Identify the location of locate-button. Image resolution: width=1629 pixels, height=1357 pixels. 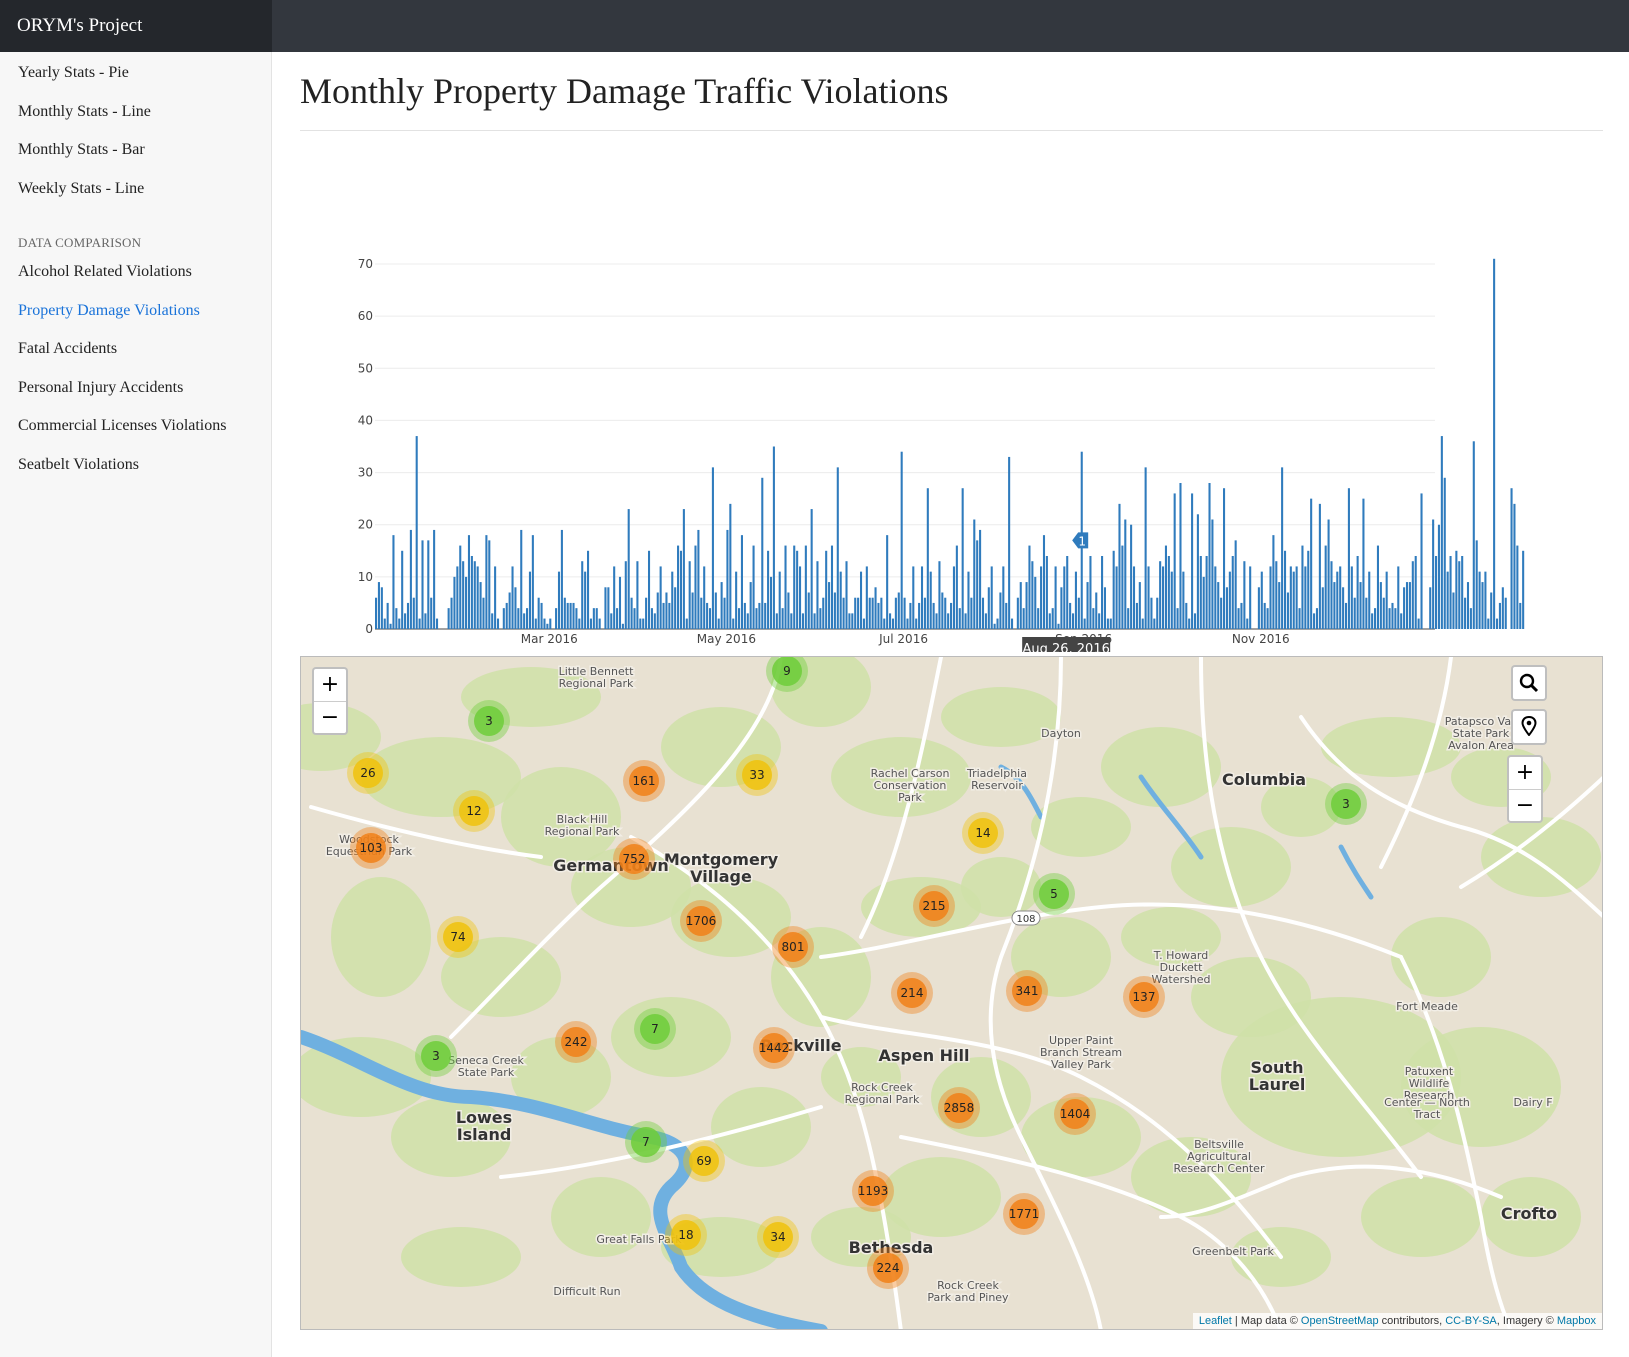
(1529, 727).